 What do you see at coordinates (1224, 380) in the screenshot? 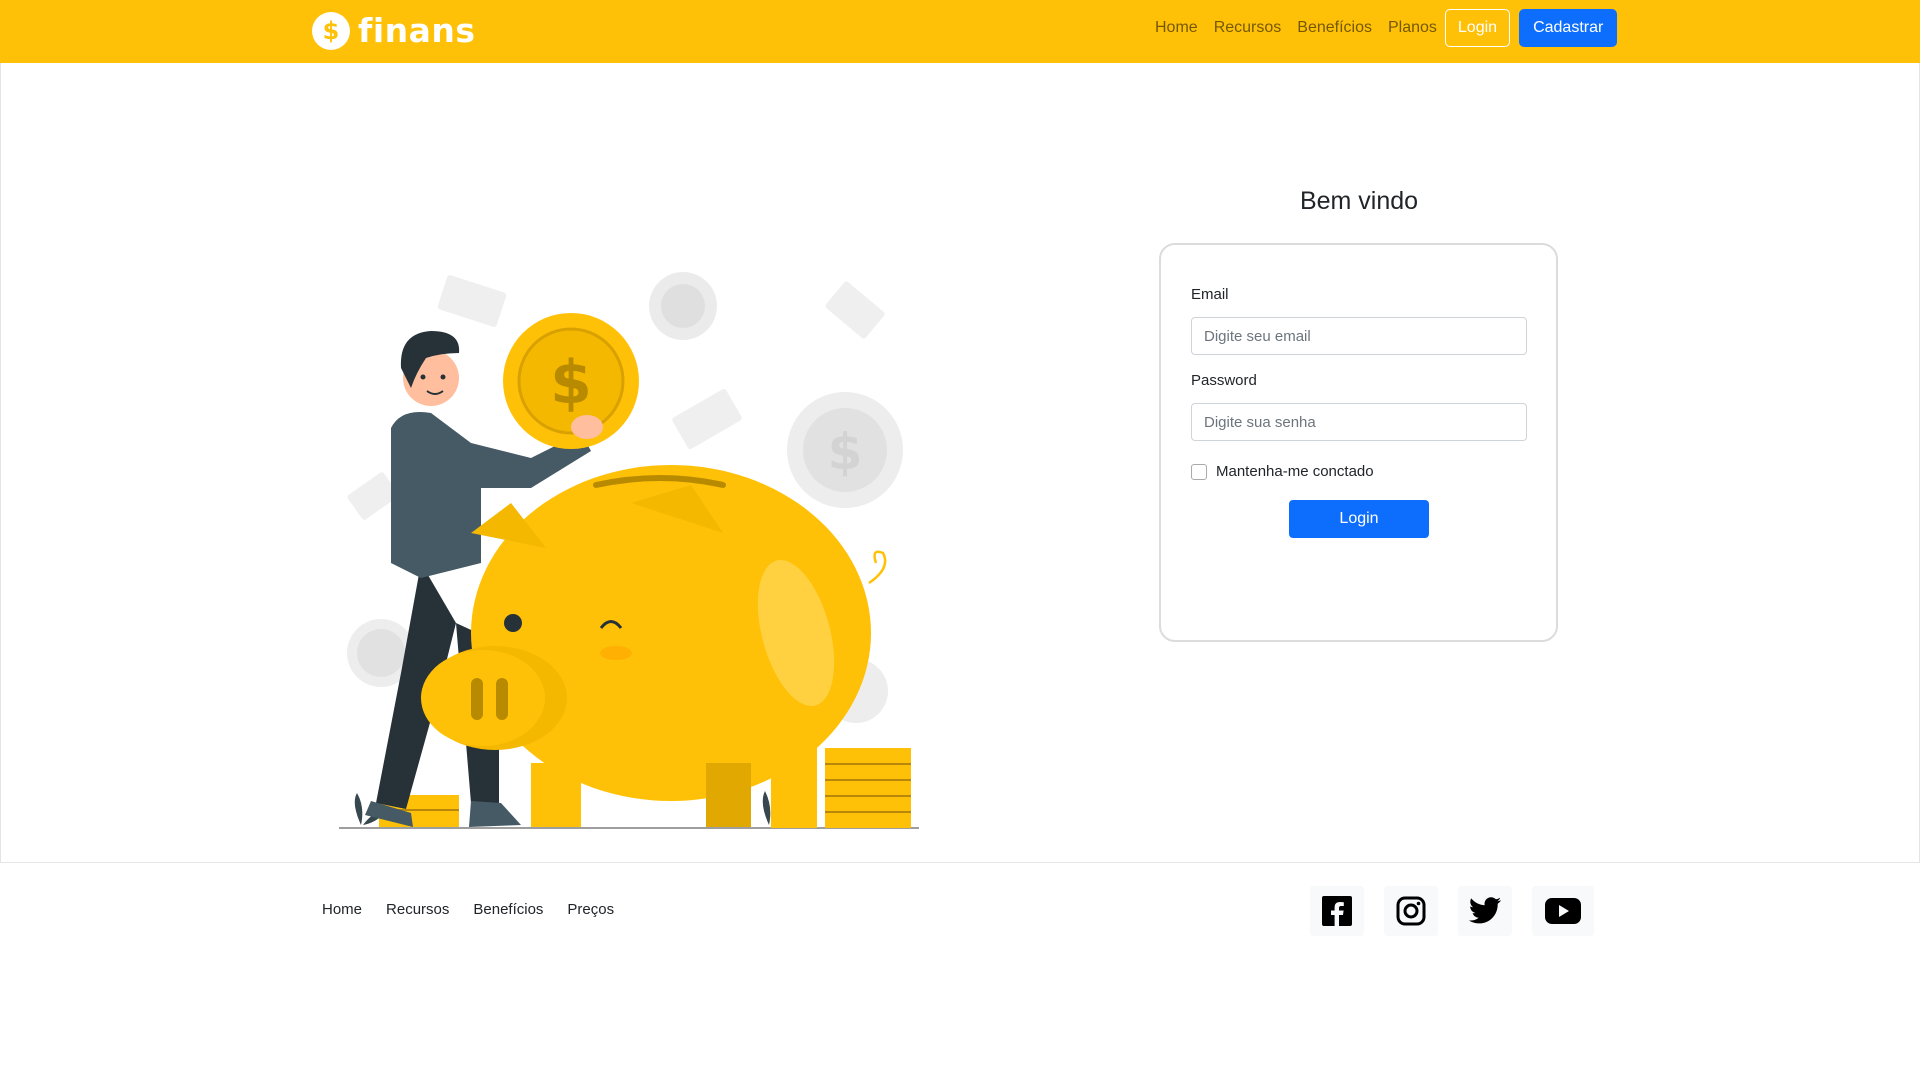
I see `password-label: Password` at bounding box center [1224, 380].